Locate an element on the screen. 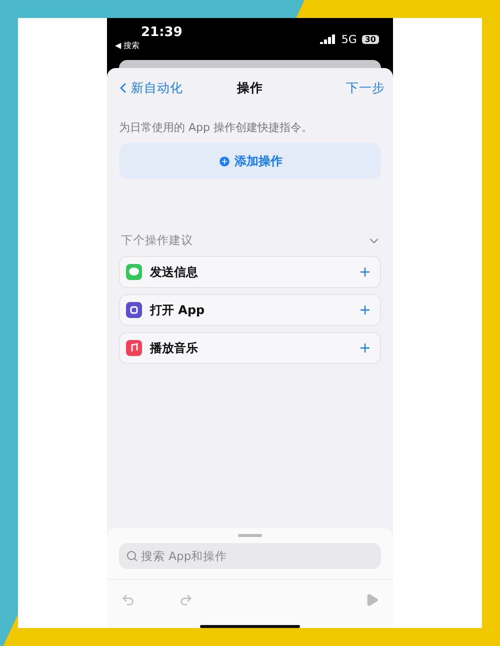 This screenshot has width=500, height=646. suggestion-item: 打开 App is located at coordinates (250, 310).